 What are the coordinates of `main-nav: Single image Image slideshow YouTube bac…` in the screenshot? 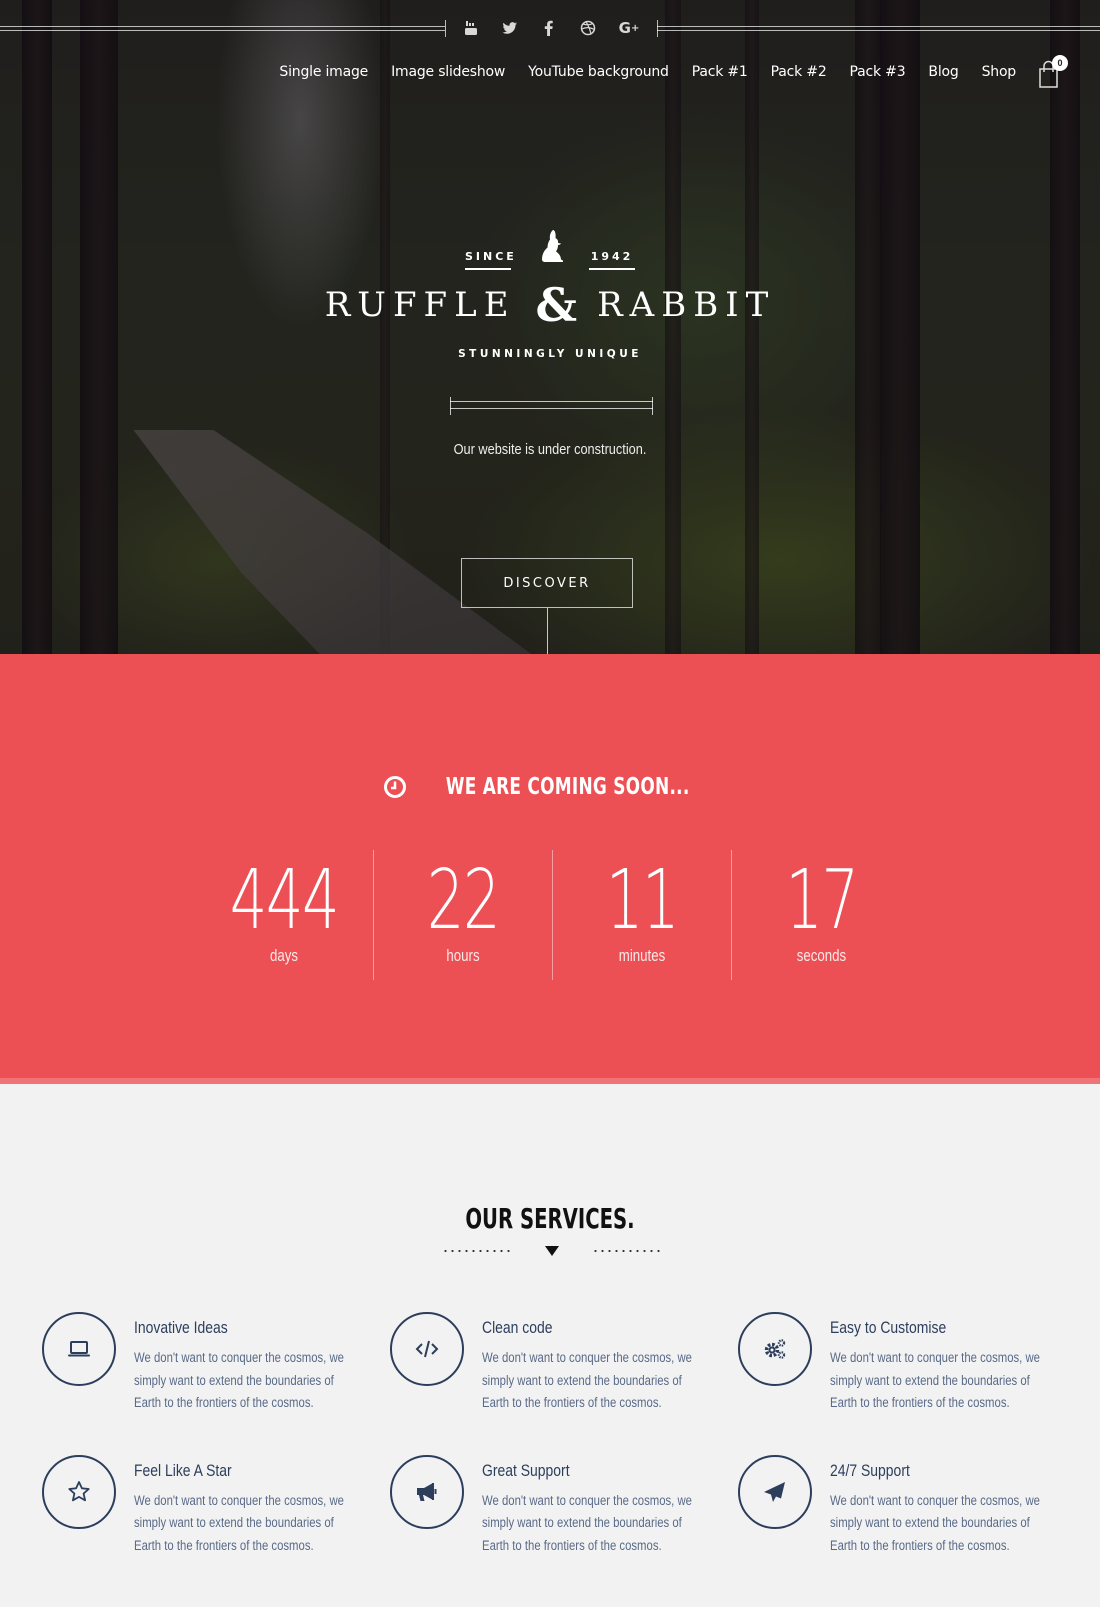 It's located at (647, 72).